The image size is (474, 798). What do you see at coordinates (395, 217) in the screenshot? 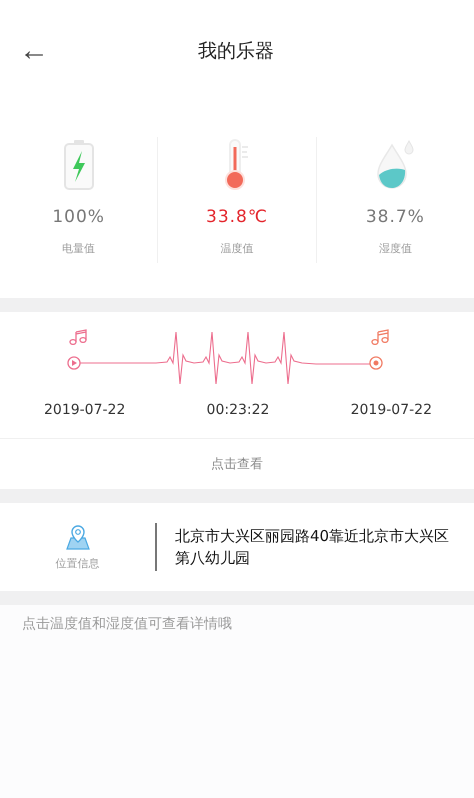
I see `stat-value: 38.7%` at bounding box center [395, 217].